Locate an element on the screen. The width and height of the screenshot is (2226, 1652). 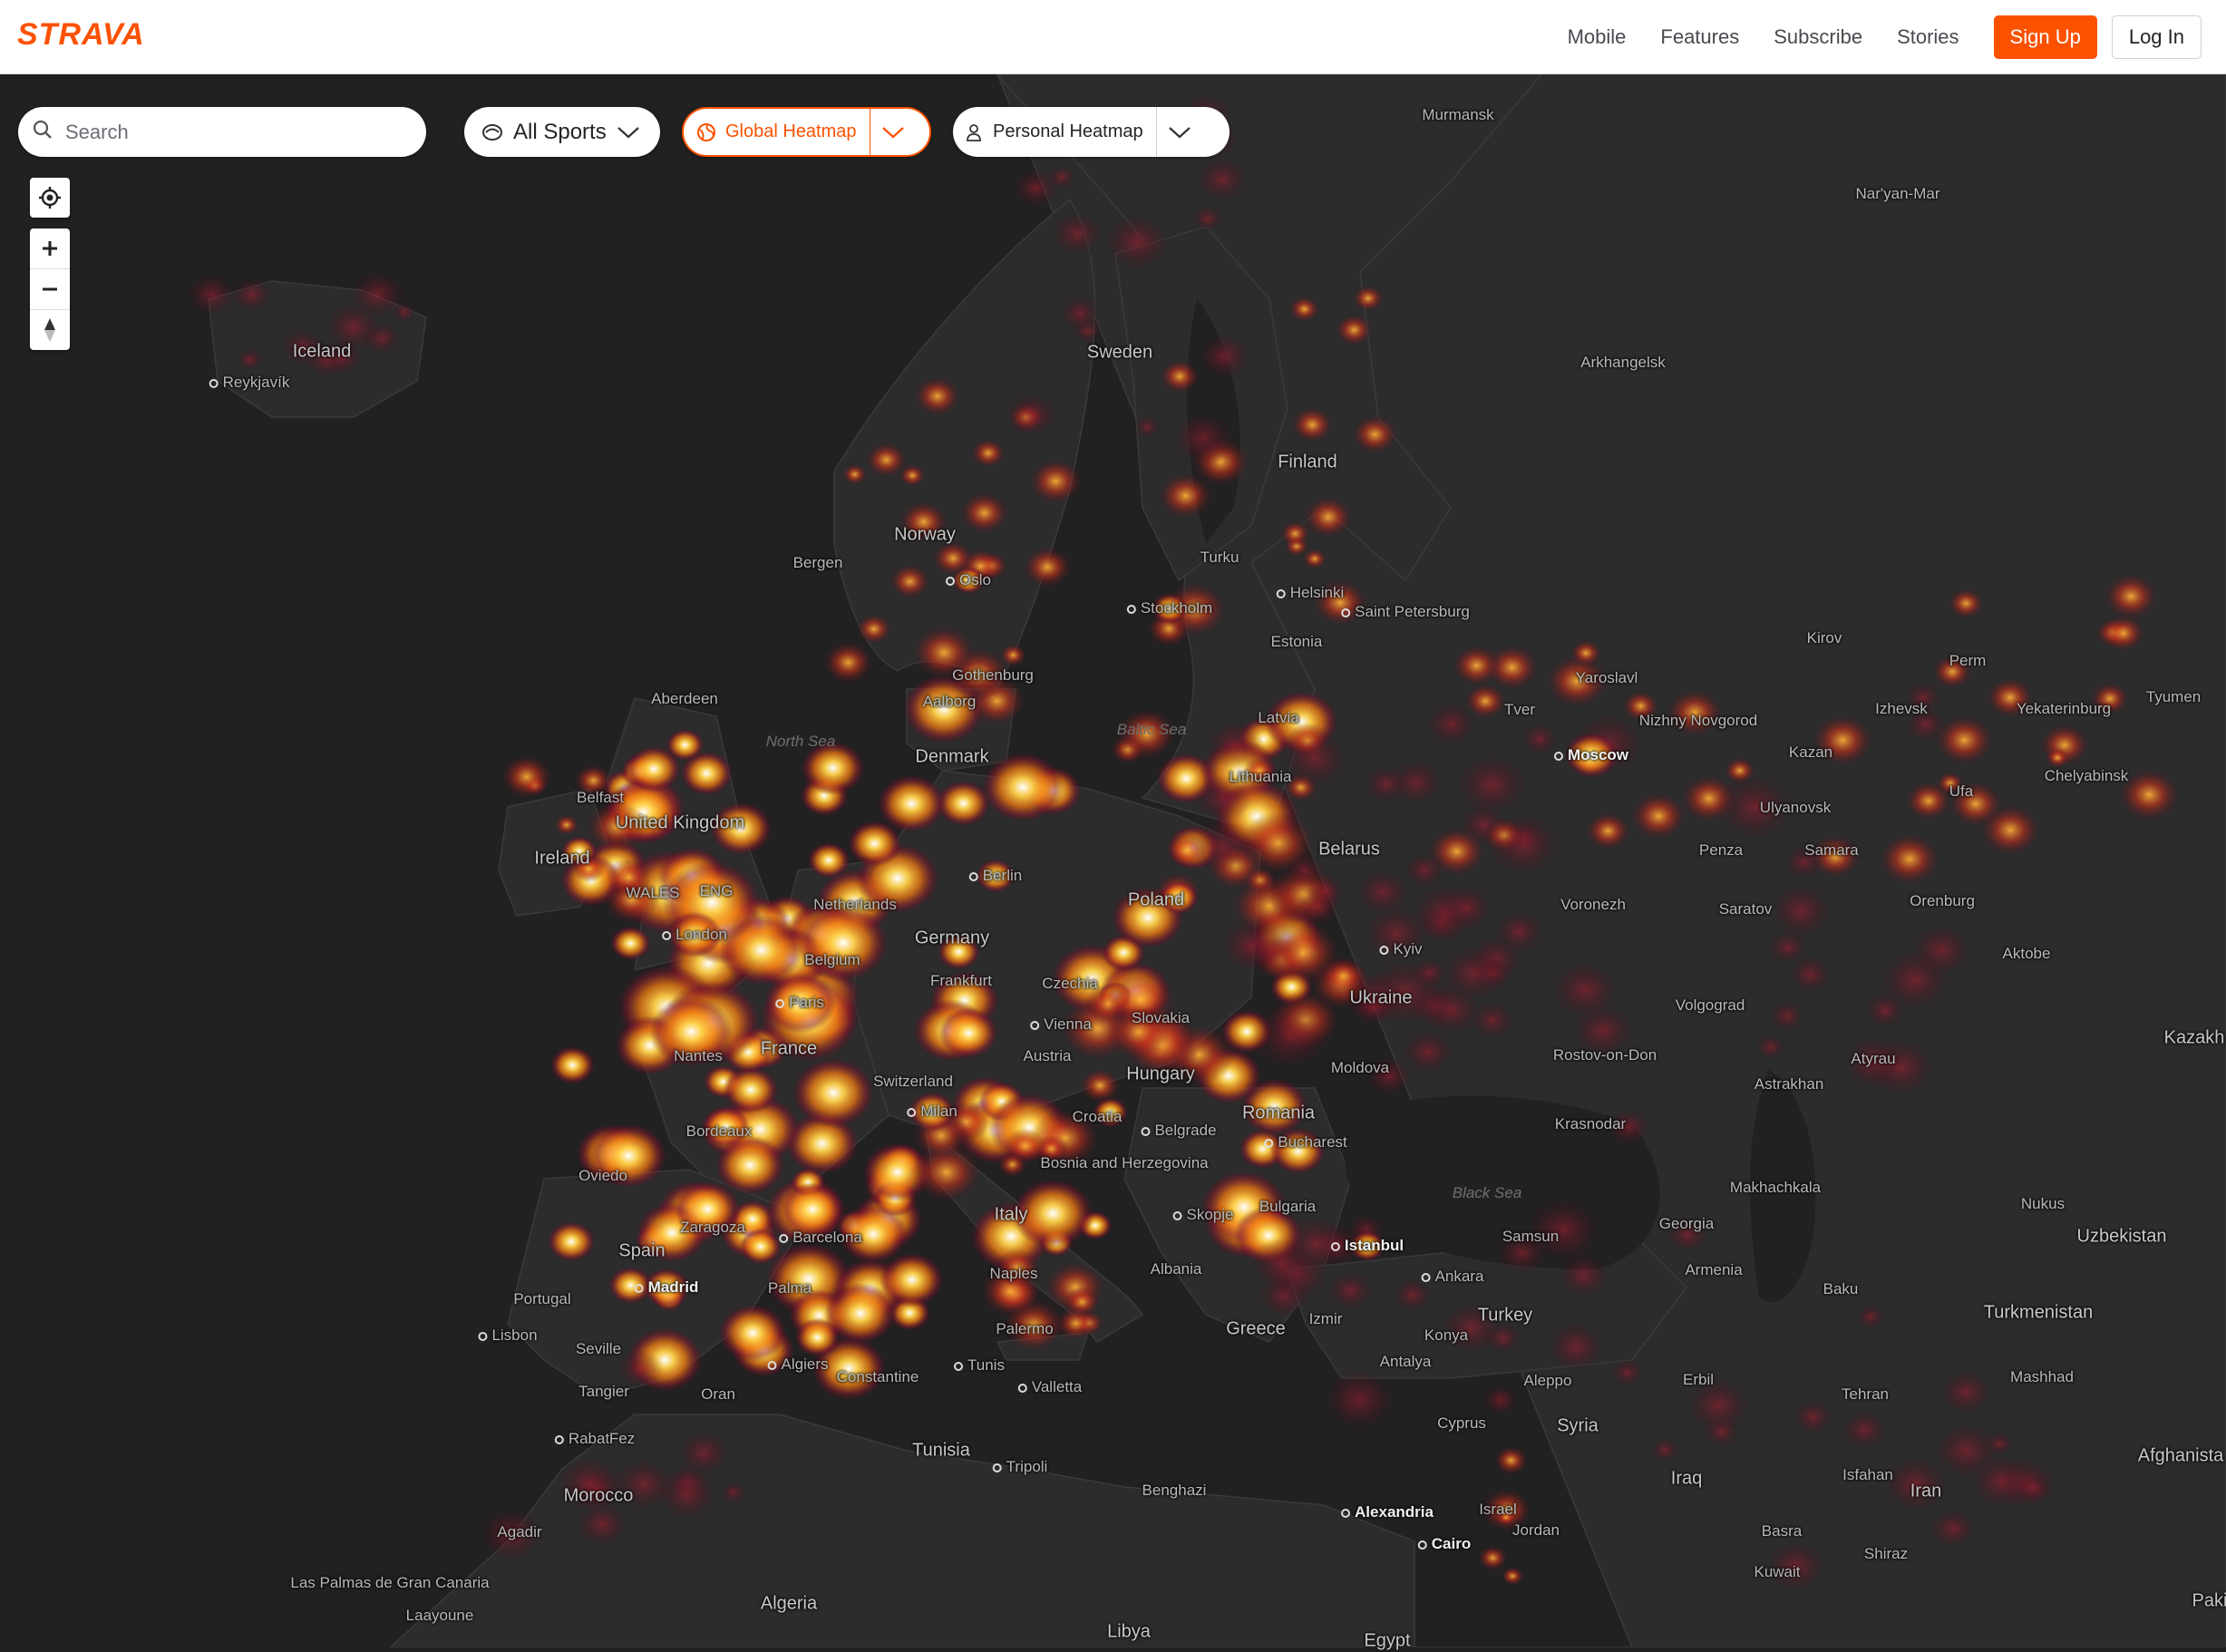
chevron-down-icon is located at coordinates (628, 132).